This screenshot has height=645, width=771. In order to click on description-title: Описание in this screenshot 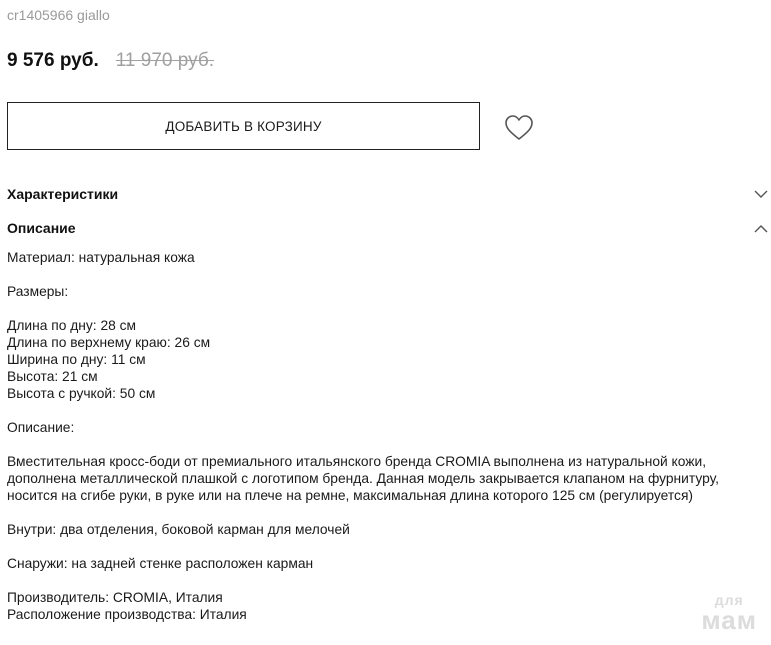, I will do `click(41, 228)`.